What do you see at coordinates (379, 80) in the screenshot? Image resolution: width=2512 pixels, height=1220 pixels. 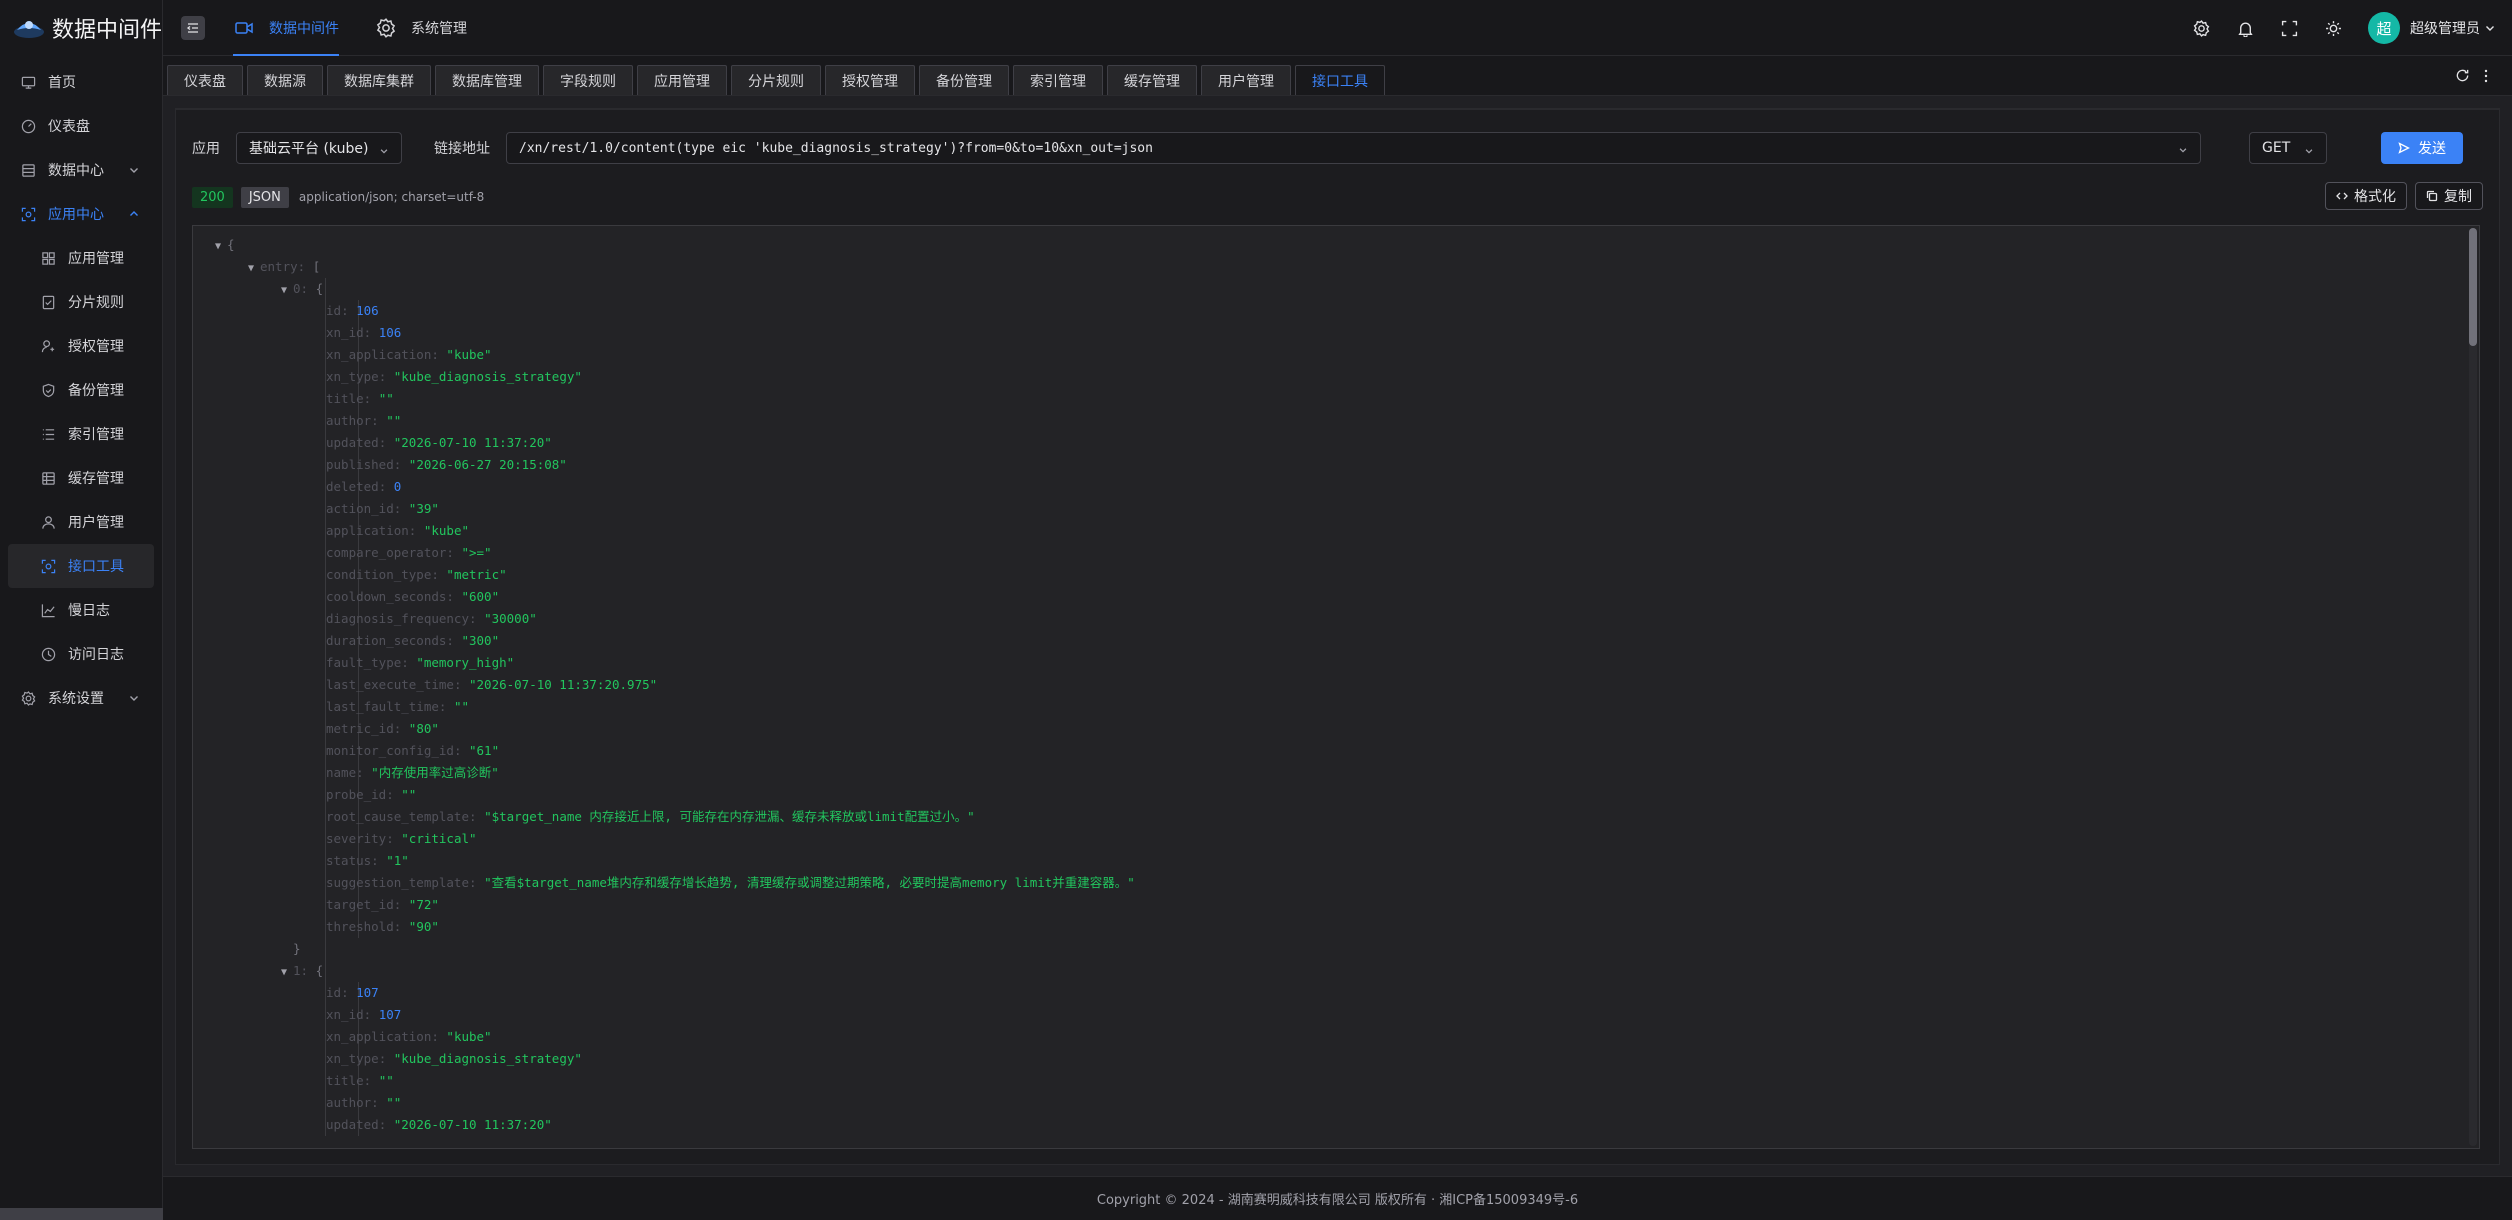 I see `tab-db-cluster: 数据库集群` at bounding box center [379, 80].